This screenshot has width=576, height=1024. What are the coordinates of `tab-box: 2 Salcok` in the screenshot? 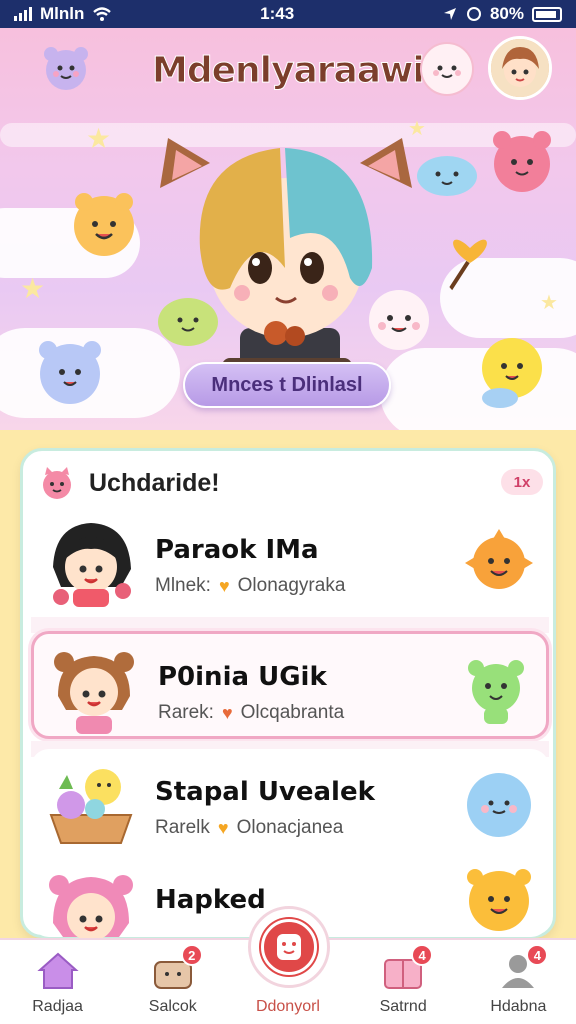 It's located at (173, 984).